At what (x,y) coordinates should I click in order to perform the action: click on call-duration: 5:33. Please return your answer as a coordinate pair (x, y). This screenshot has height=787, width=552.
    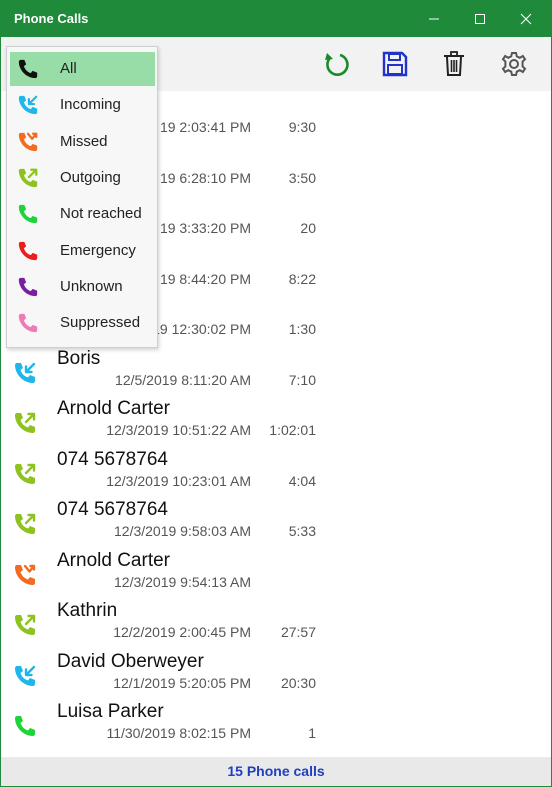
    Looking at the image, I should click on (302, 531).